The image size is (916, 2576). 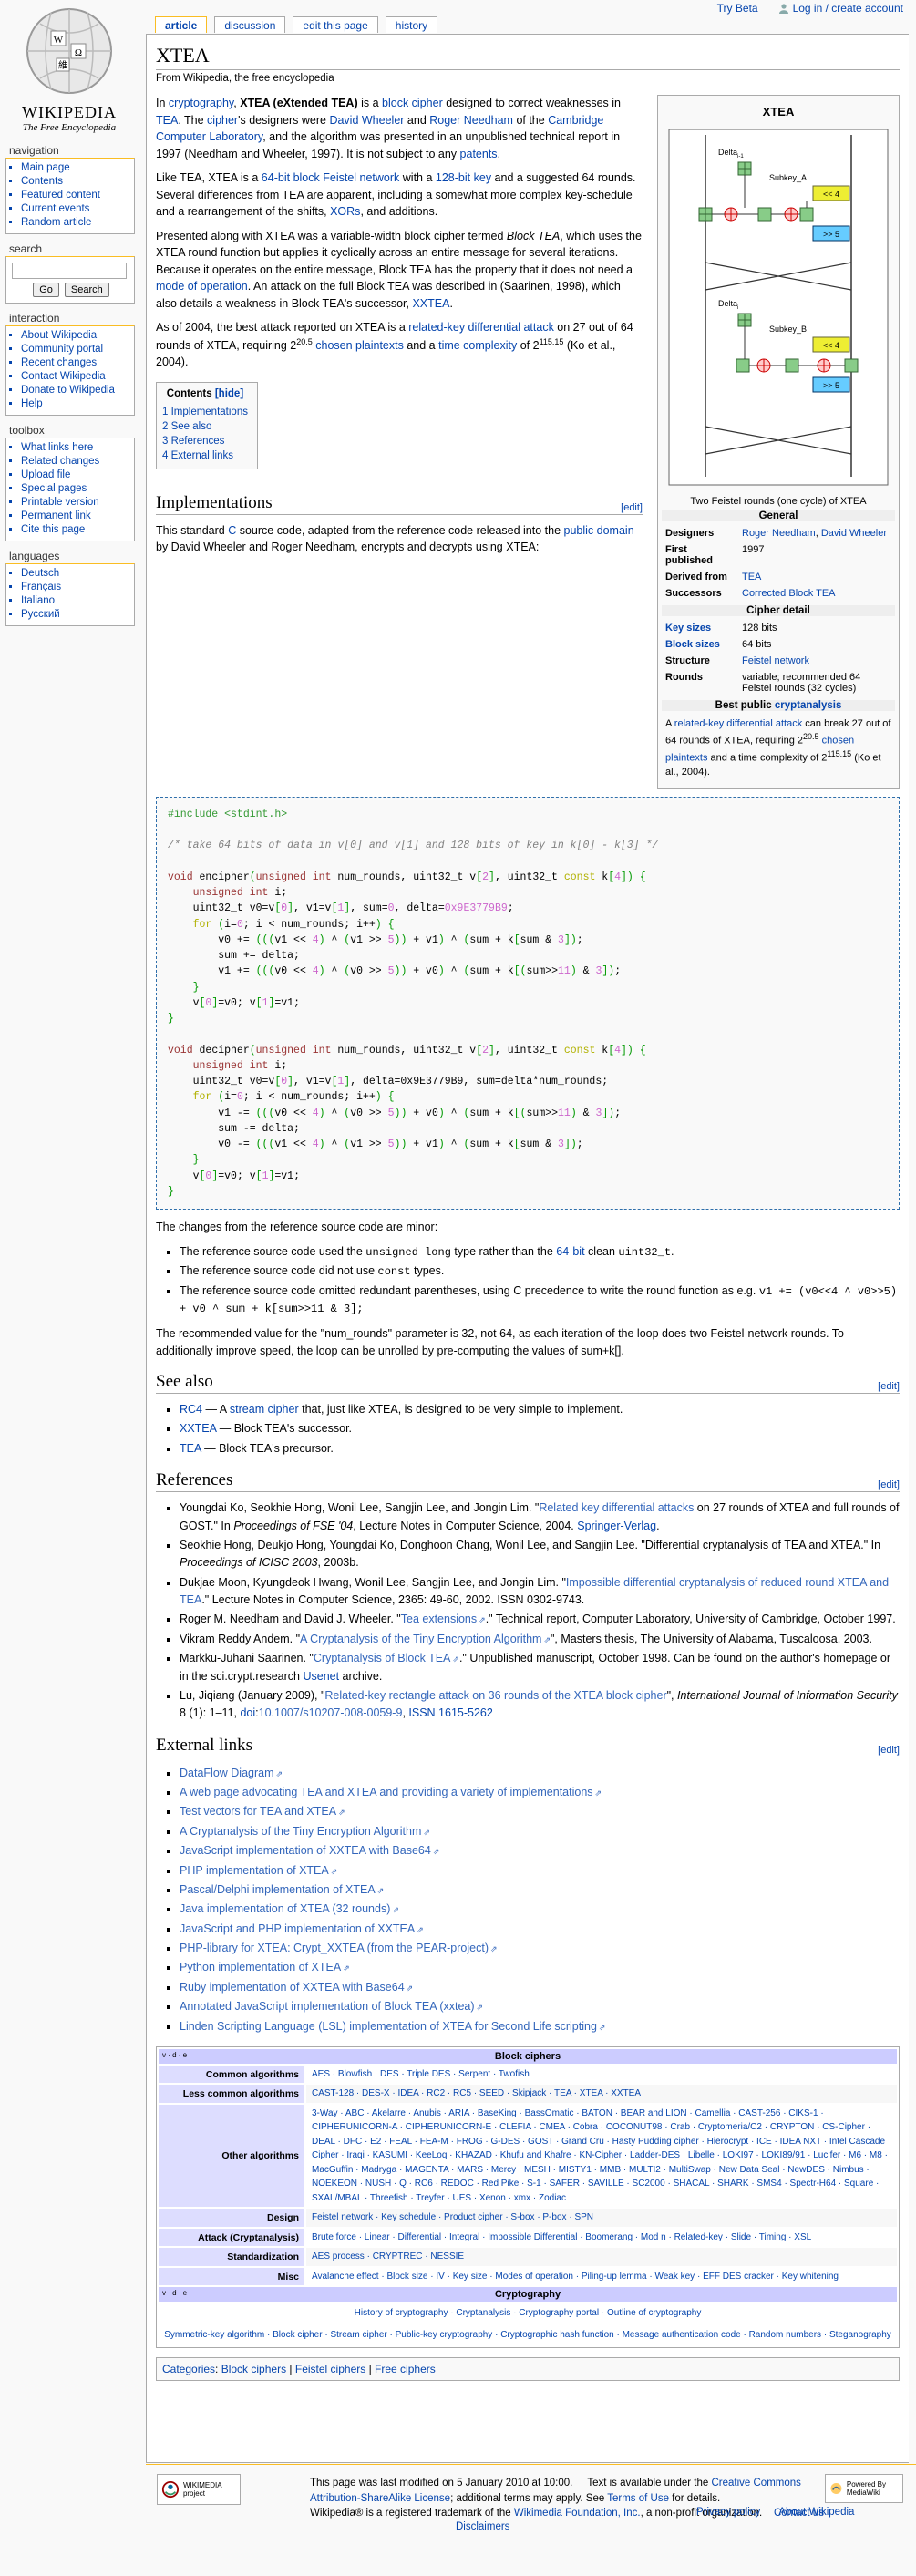 I want to click on sidebar-item-related-changes: Related changes, so click(x=60, y=461).